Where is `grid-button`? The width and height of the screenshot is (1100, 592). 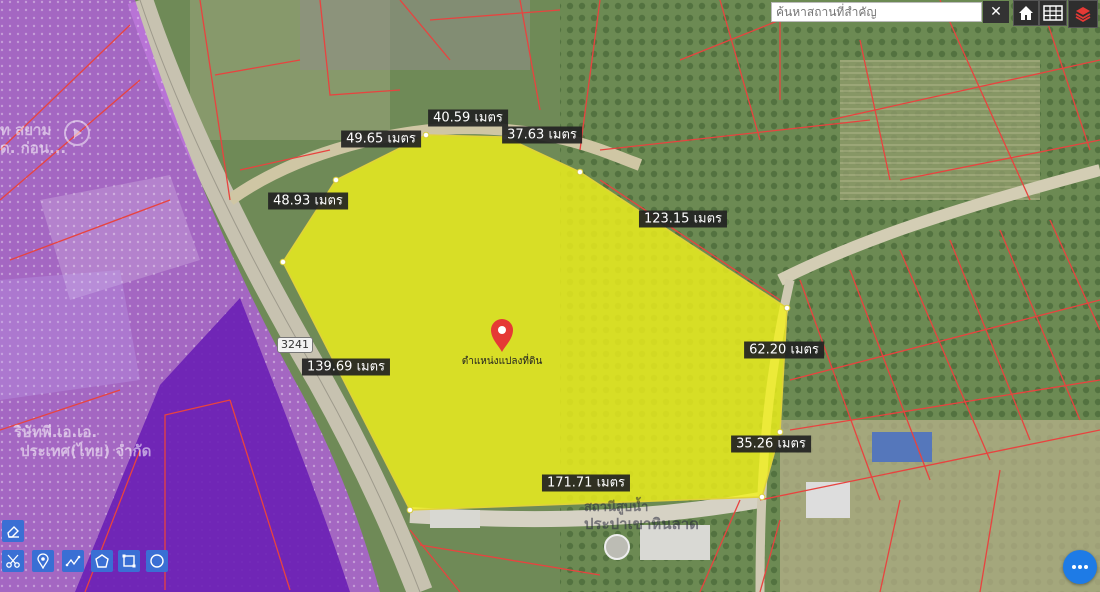 grid-button is located at coordinates (1053, 13).